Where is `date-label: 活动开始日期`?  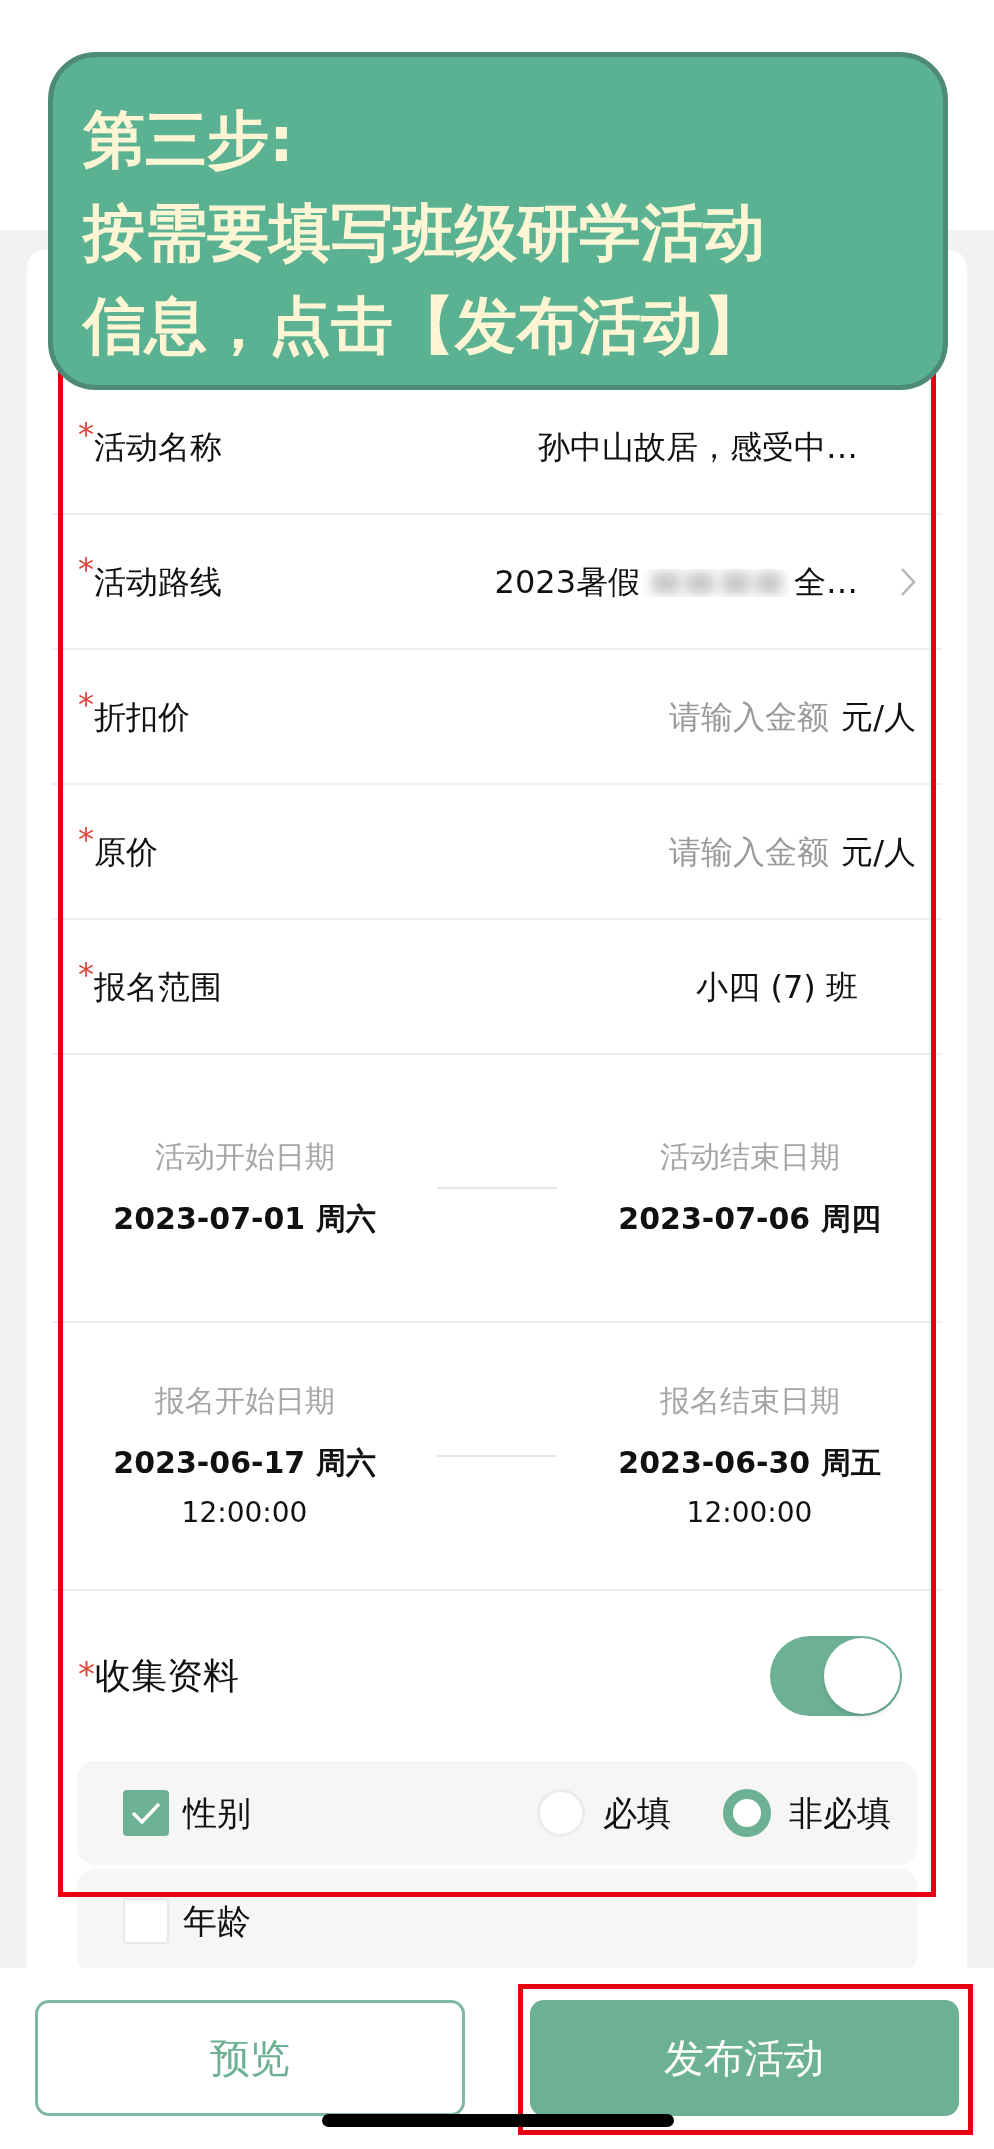
date-label: 活动开始日期 is located at coordinates (244, 1157).